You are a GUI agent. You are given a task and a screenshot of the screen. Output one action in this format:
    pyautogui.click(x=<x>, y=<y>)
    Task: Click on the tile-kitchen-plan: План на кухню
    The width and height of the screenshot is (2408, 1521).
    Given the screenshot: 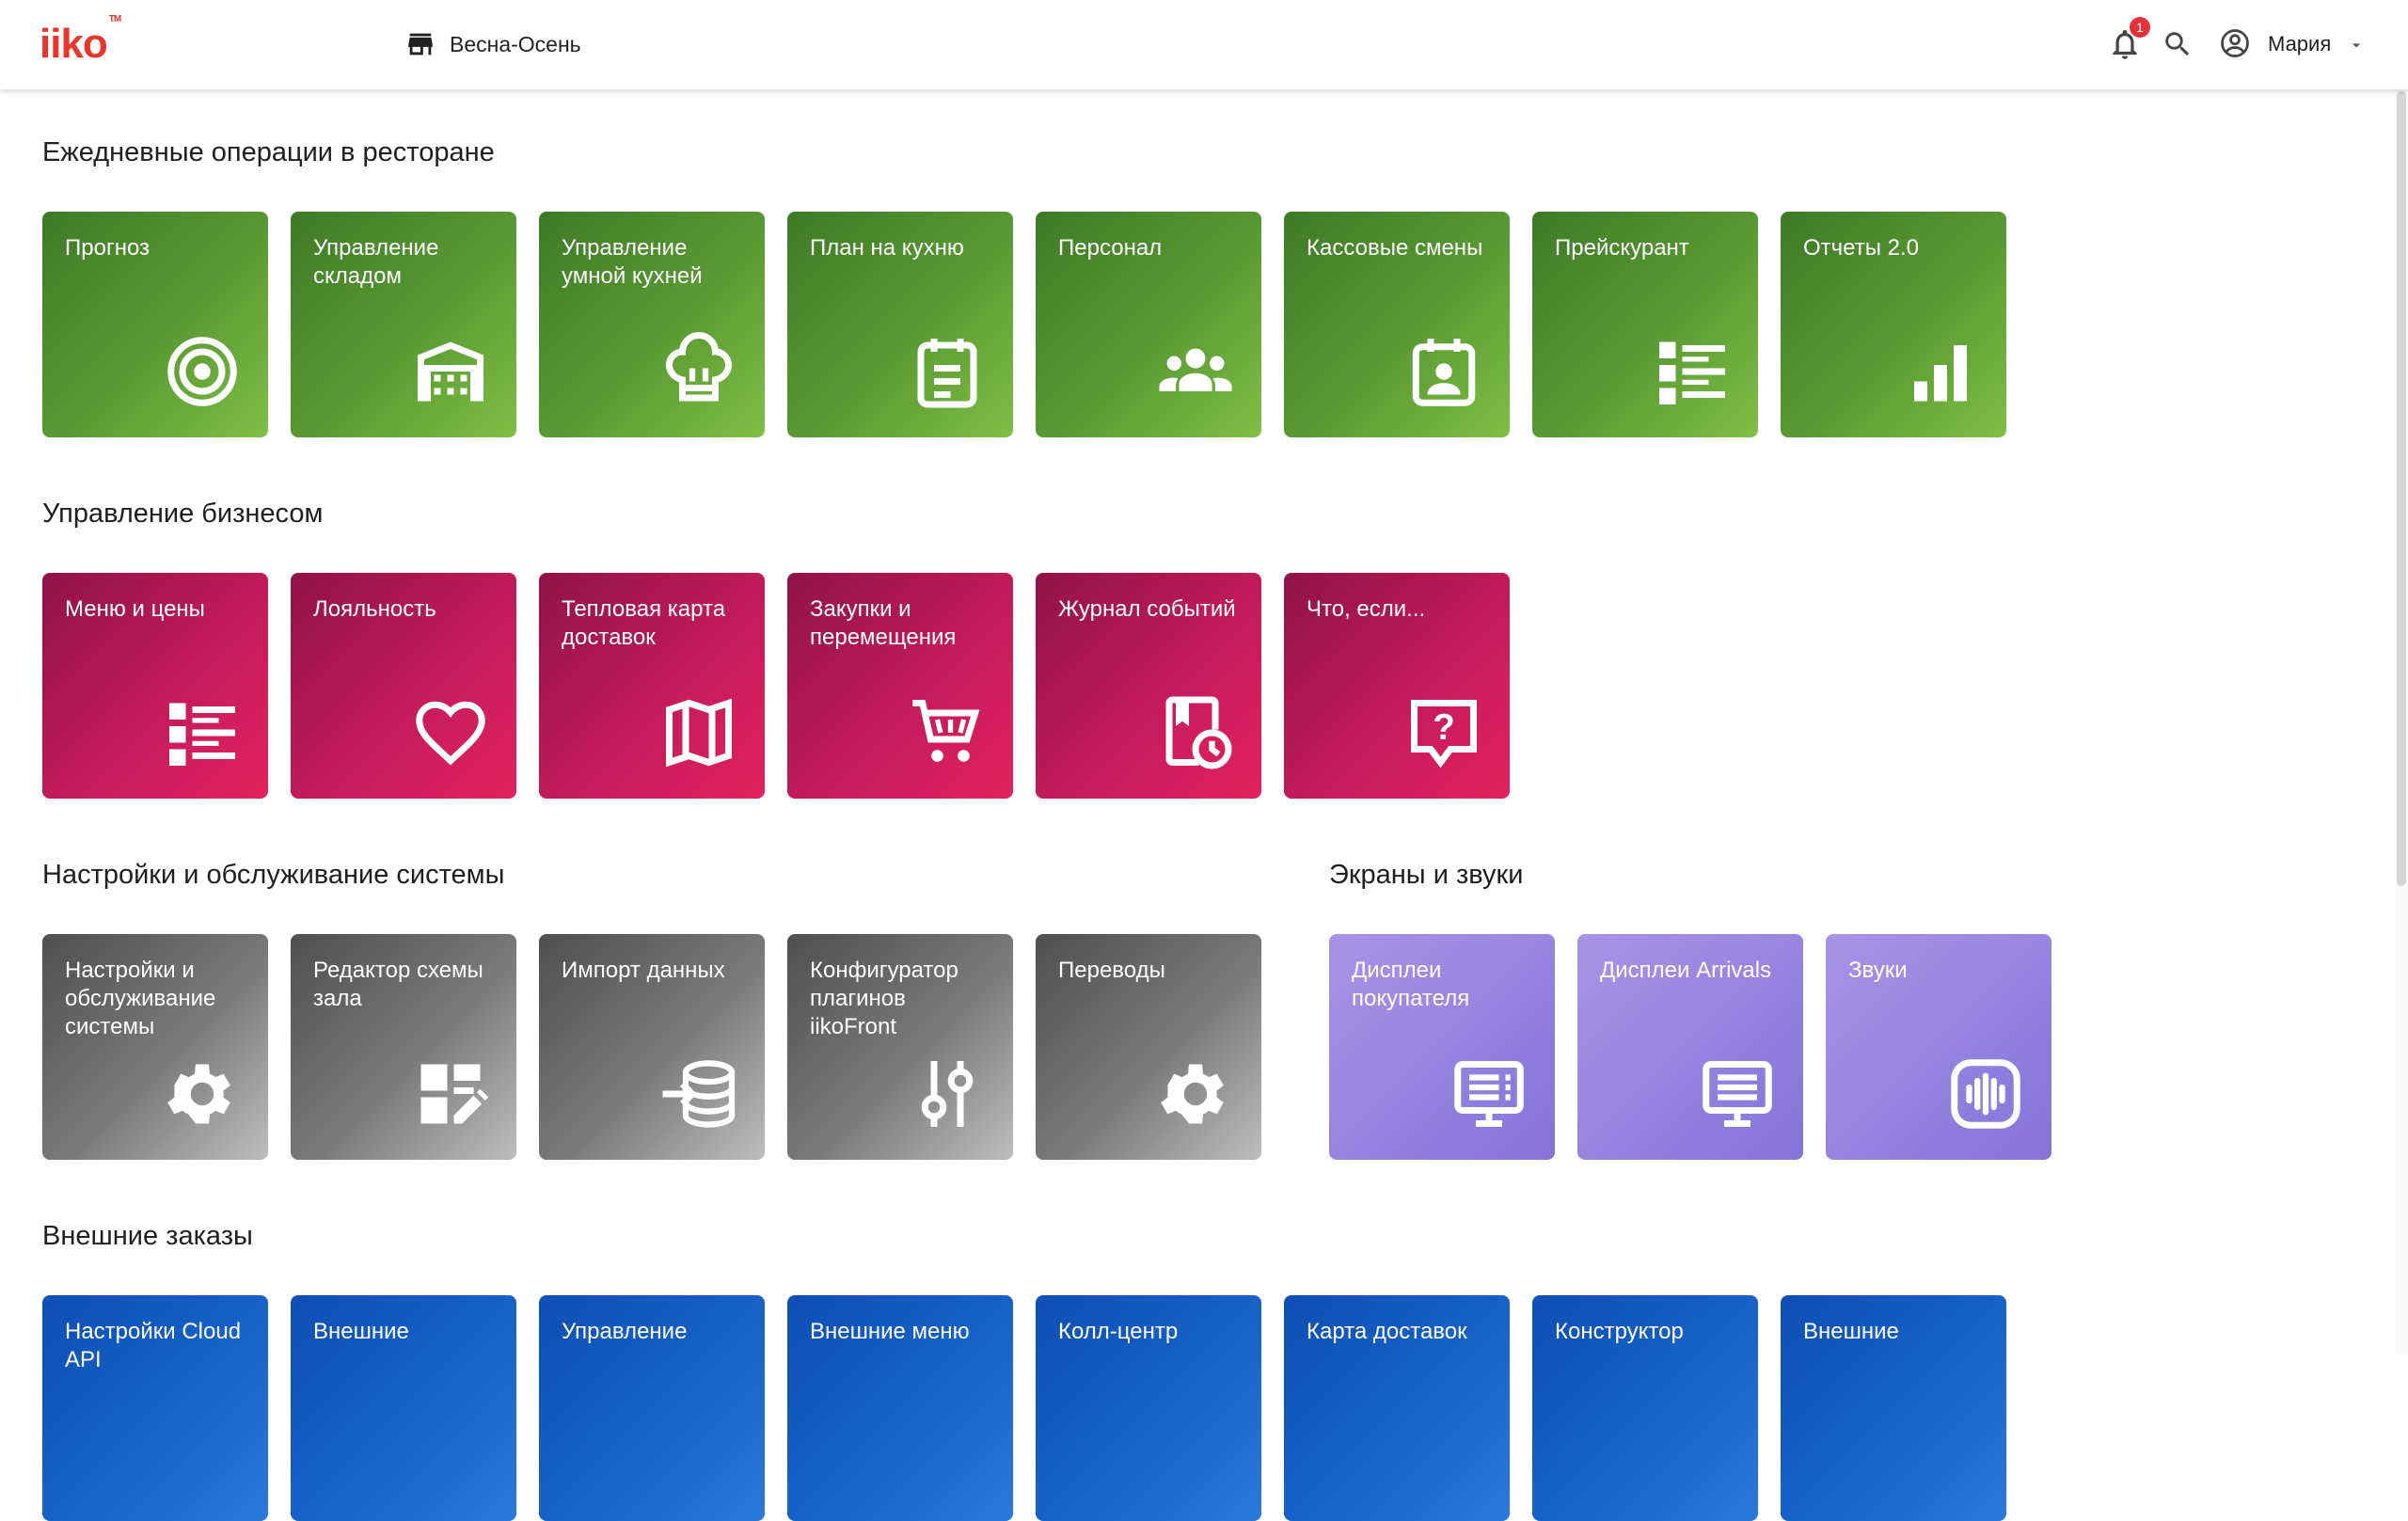 What is the action you would take?
    pyautogui.click(x=900, y=325)
    